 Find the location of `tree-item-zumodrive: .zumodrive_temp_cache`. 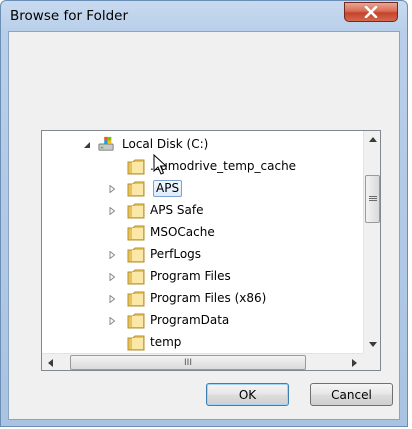

tree-item-zumodrive: .zumodrive_temp_cache is located at coordinates (202, 167).